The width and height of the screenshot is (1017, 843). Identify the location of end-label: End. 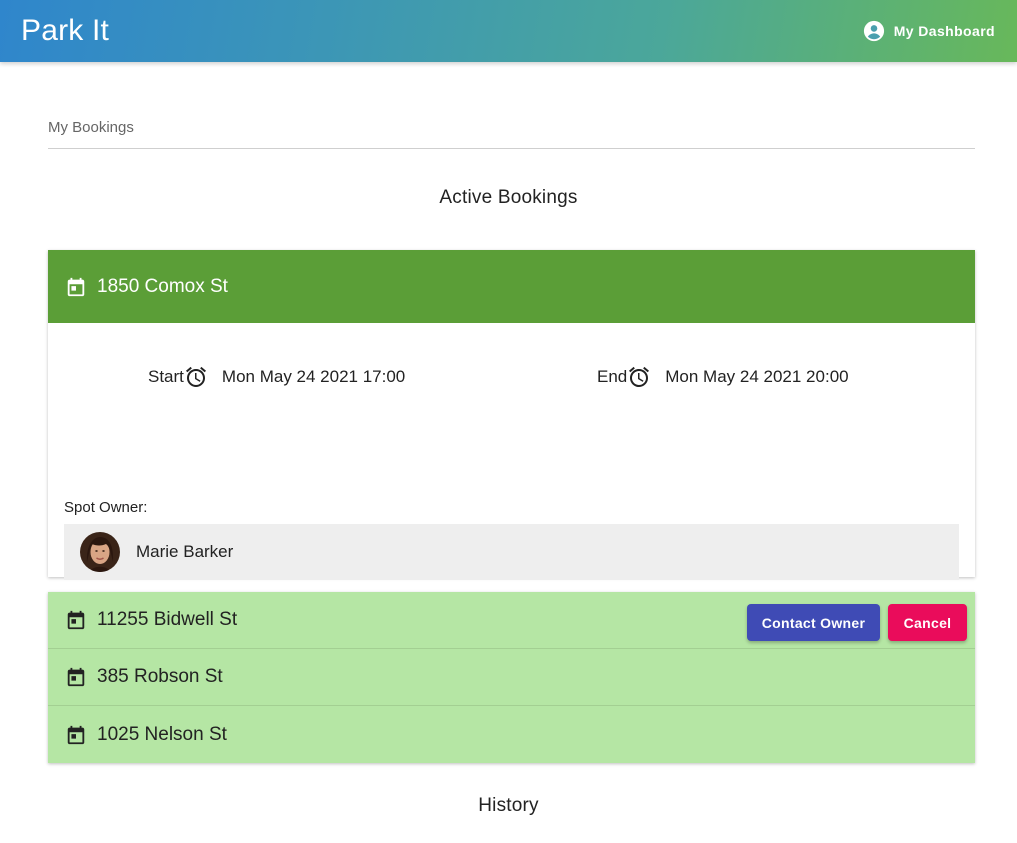
(612, 376).